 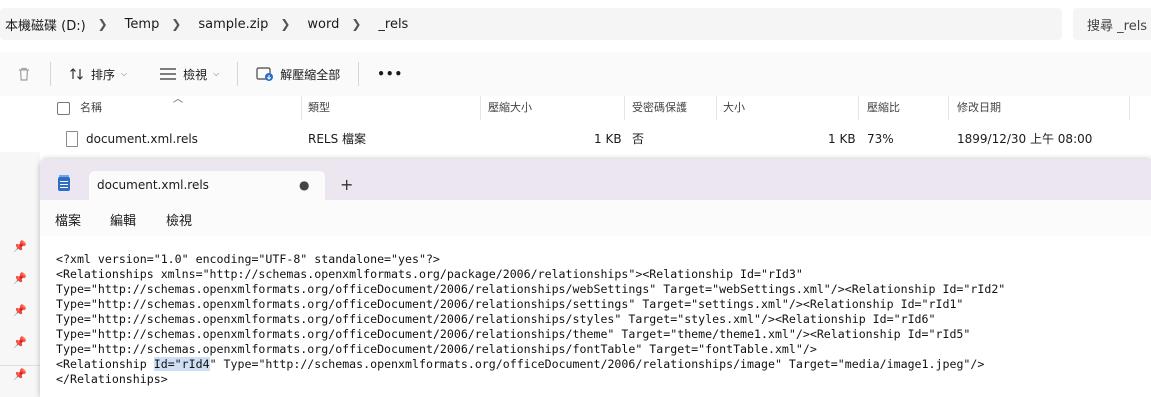 I want to click on more-icon: •••, so click(x=390, y=74).